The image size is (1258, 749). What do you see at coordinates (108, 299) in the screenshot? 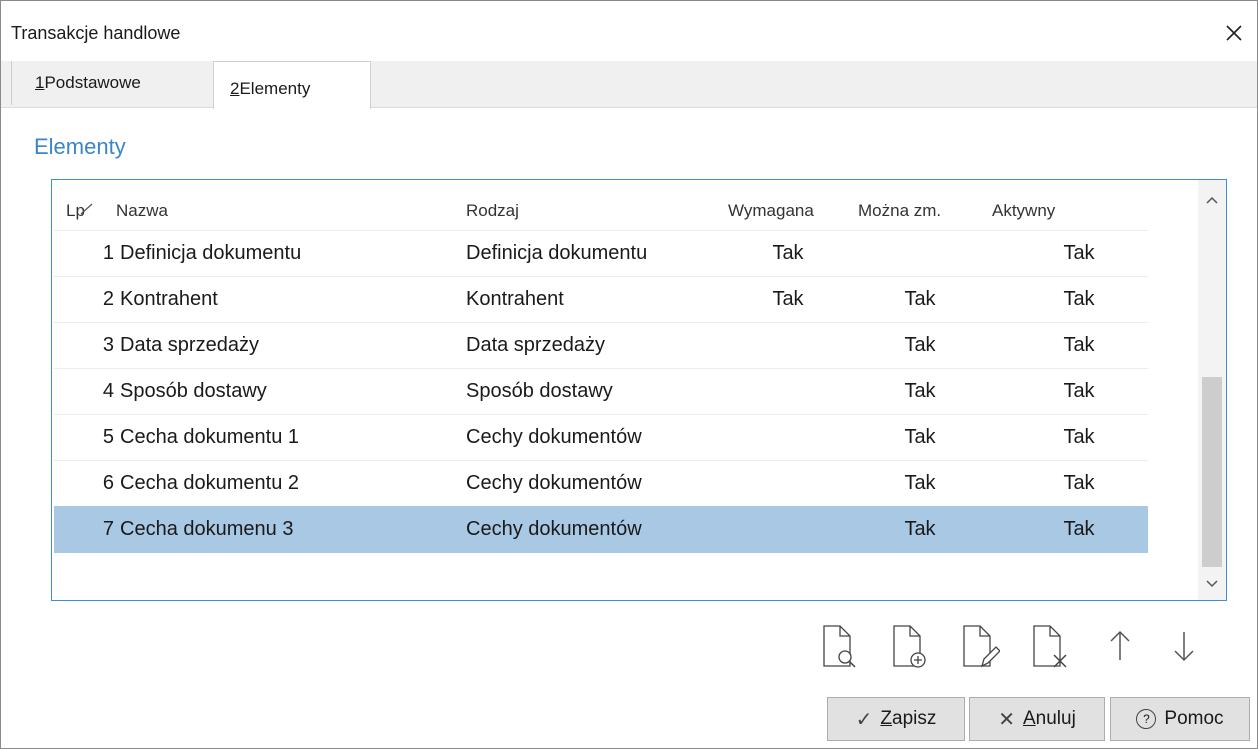
I see `cell-lp: 2` at bounding box center [108, 299].